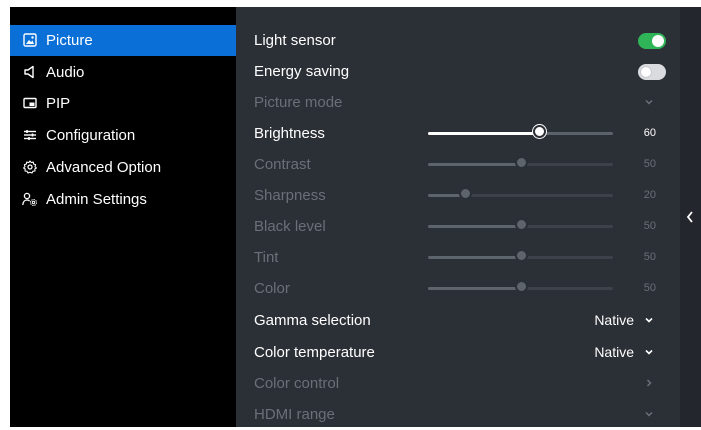 The height and width of the screenshot is (430, 701). What do you see at coordinates (290, 226) in the screenshot?
I see `black-level-label: Black level` at bounding box center [290, 226].